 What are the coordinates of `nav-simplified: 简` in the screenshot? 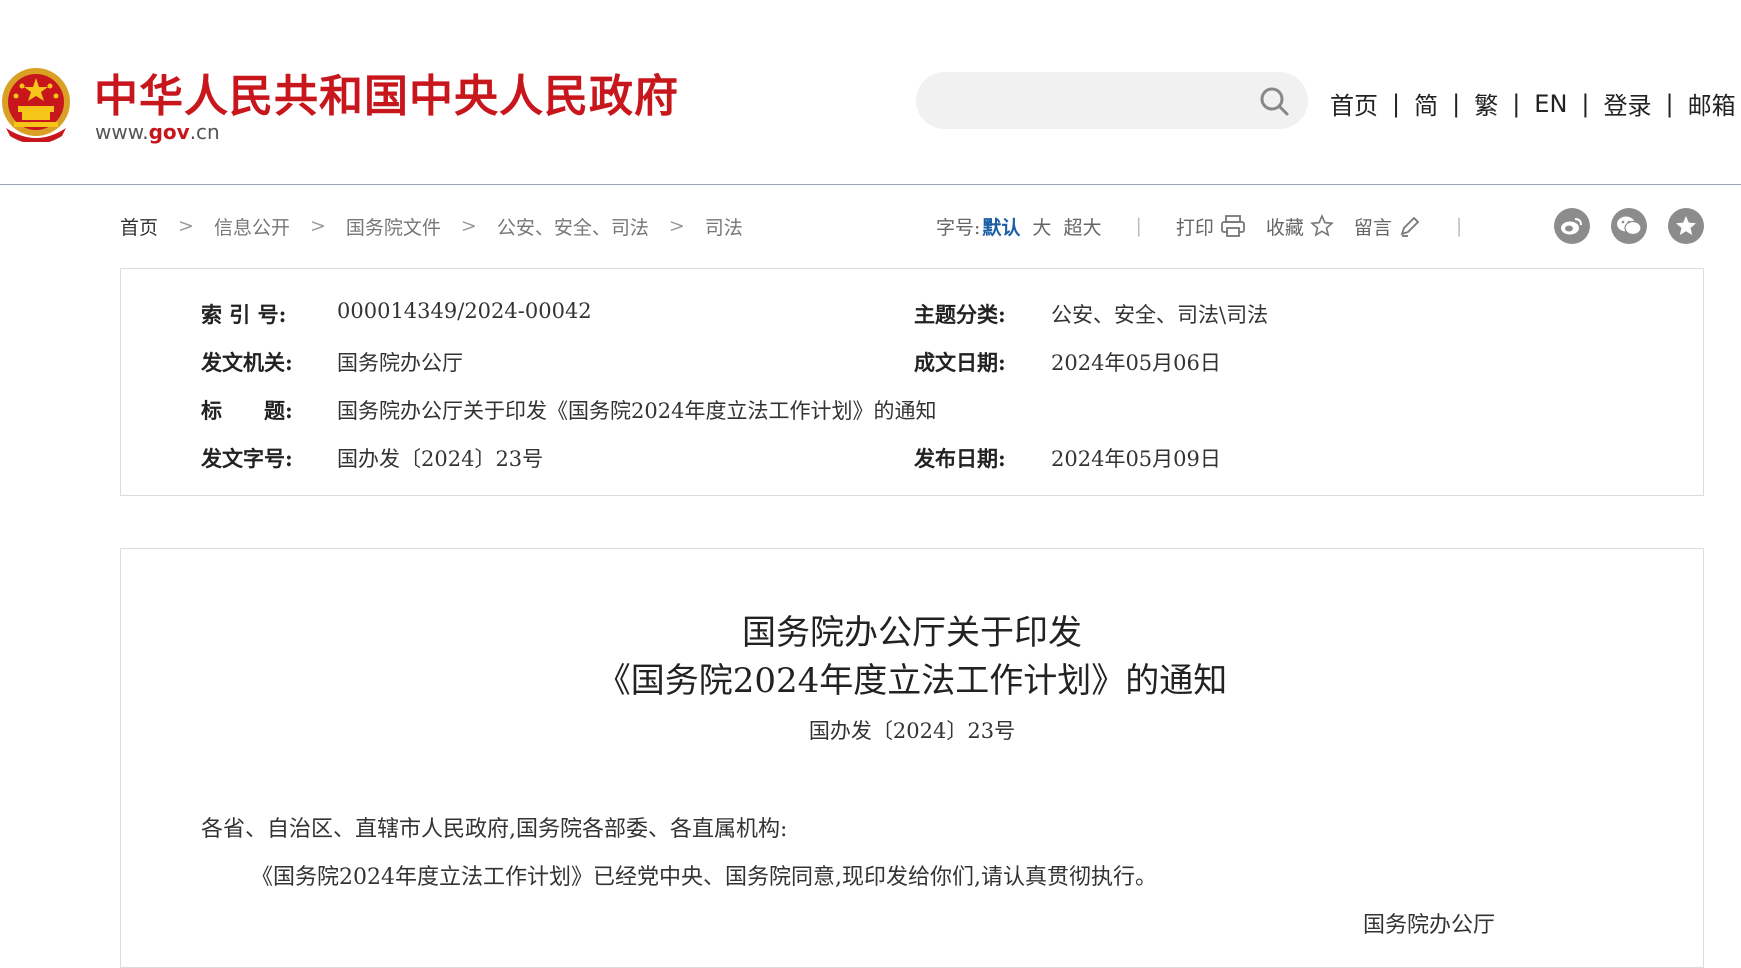 It's located at (1426, 103).